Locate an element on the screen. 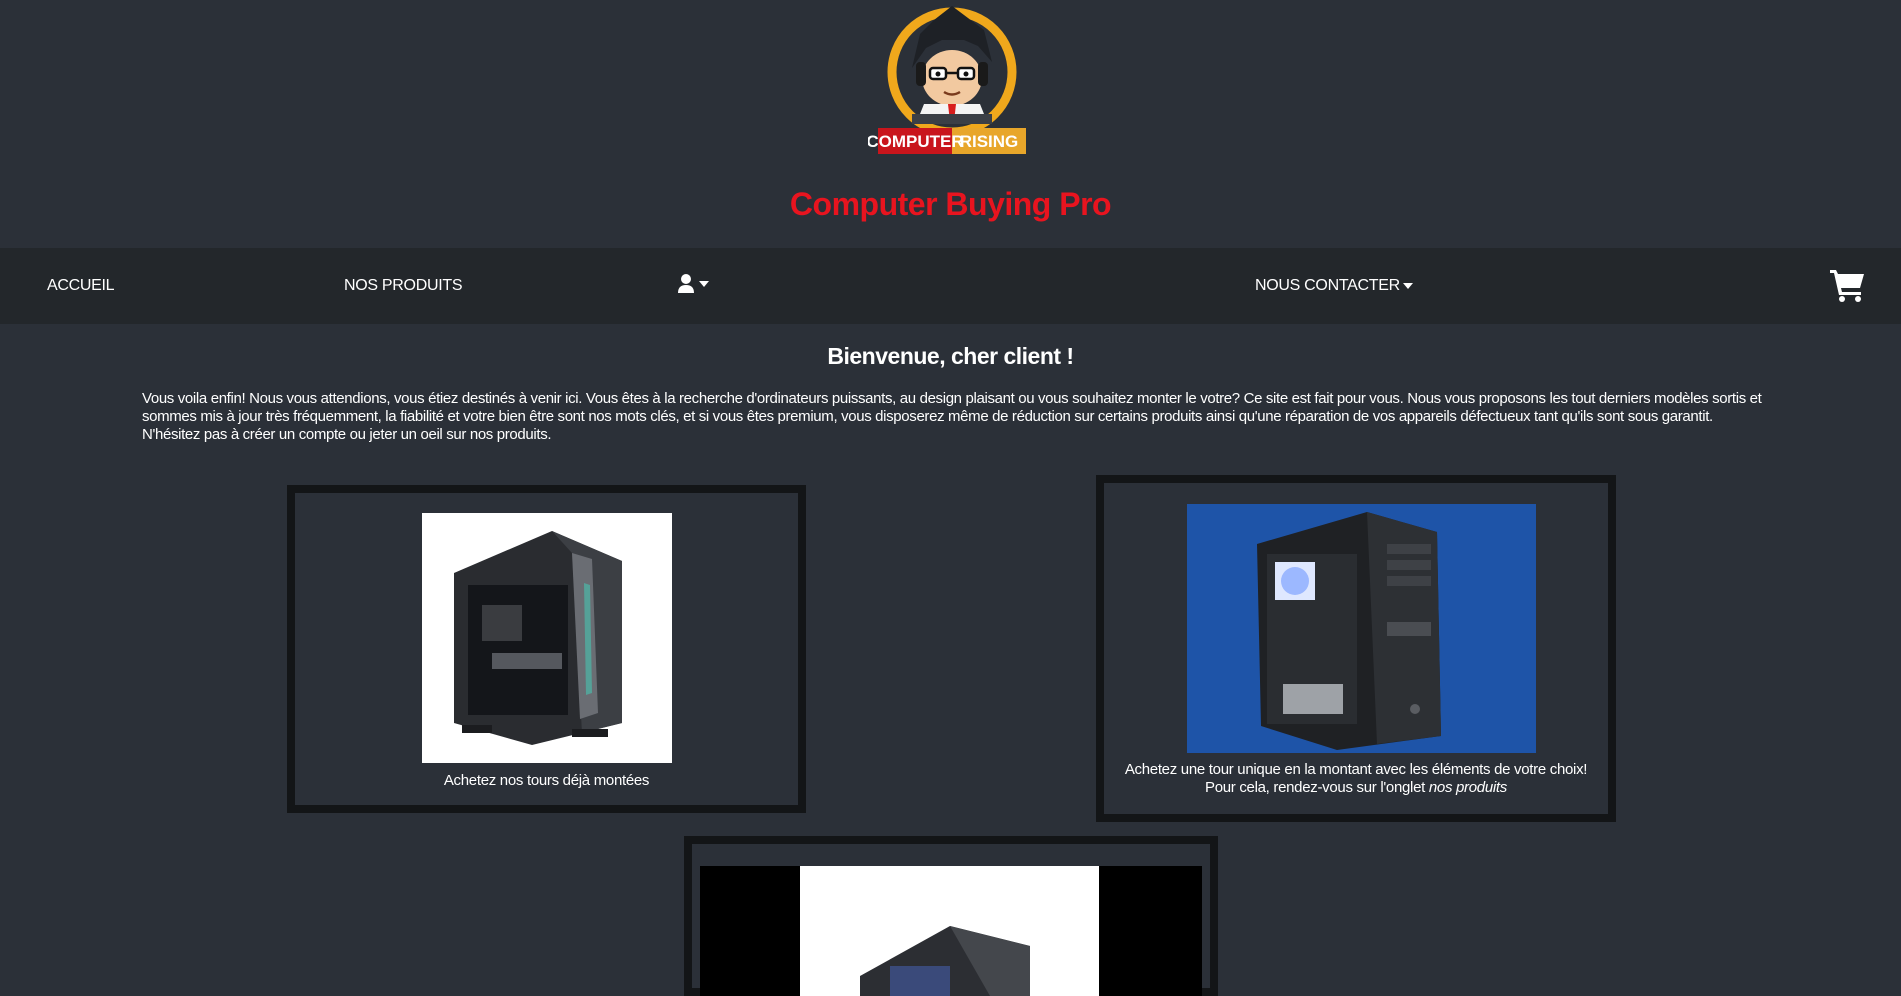  computer-rising-logo: COMPUTER RISING is located at coordinates (952, 80).